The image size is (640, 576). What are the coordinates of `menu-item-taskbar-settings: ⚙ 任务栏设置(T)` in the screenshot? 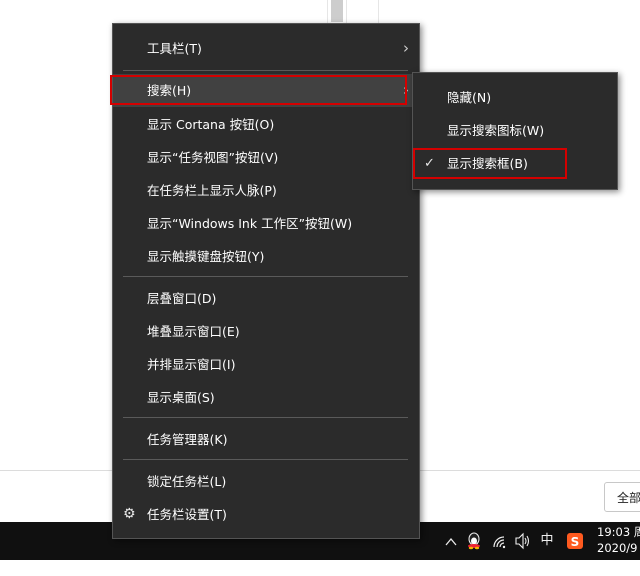 It's located at (266, 514).